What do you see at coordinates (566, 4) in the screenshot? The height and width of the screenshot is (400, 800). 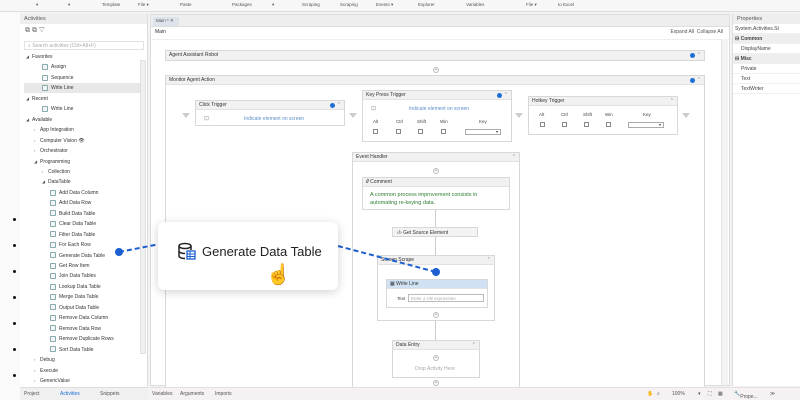 I see `ribbon-button: to Excel` at bounding box center [566, 4].